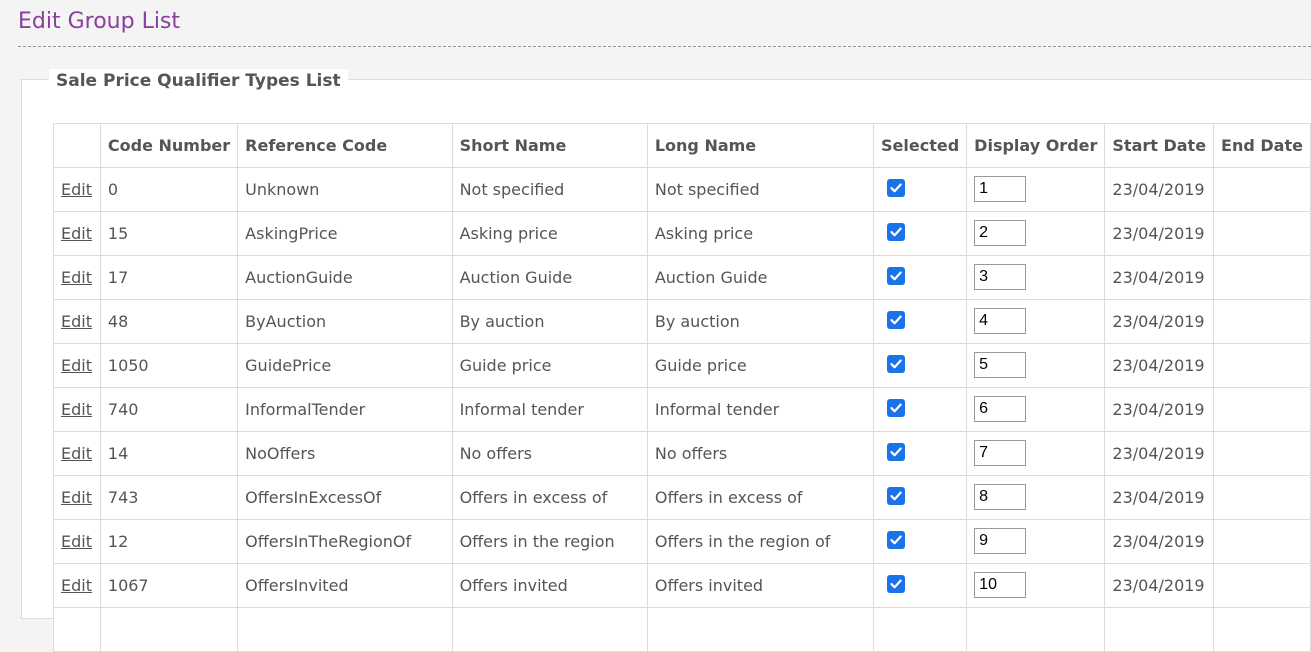 This screenshot has height=652, width=1311. What do you see at coordinates (198, 81) in the screenshot?
I see `panel-legend: Sale Price Qualifier Types List` at bounding box center [198, 81].